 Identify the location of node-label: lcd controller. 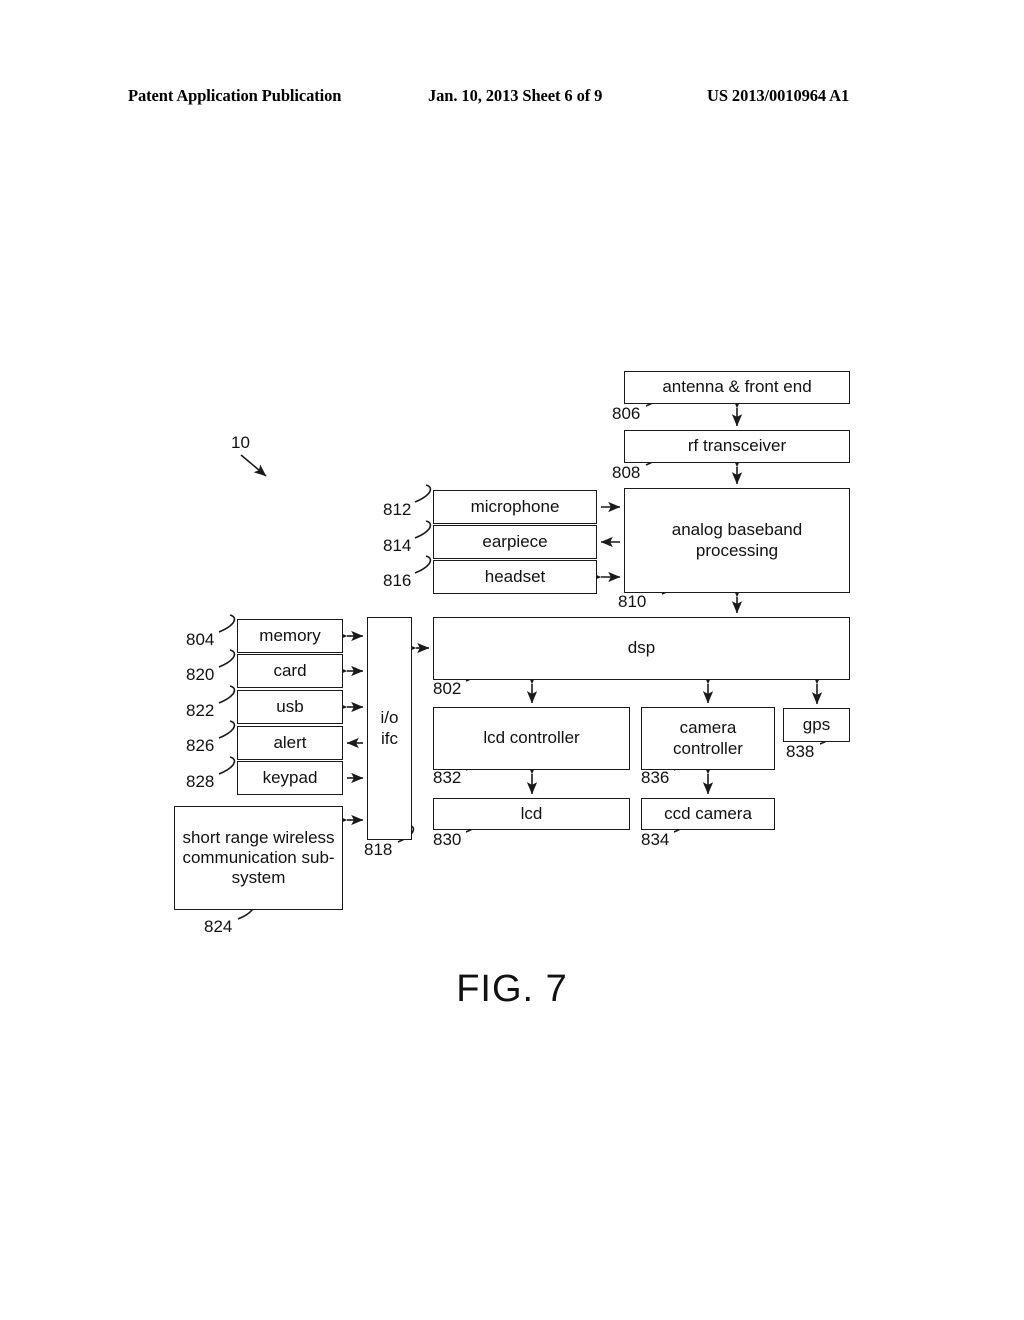
(531, 738).